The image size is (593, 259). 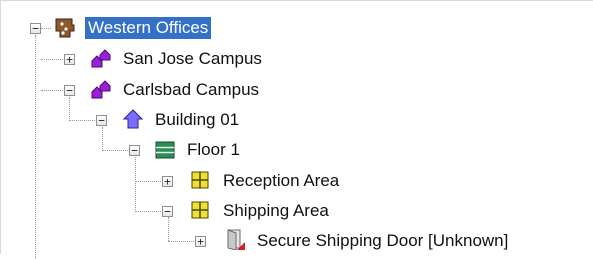 What do you see at coordinates (236, 239) in the screenshot?
I see `door-icon` at bounding box center [236, 239].